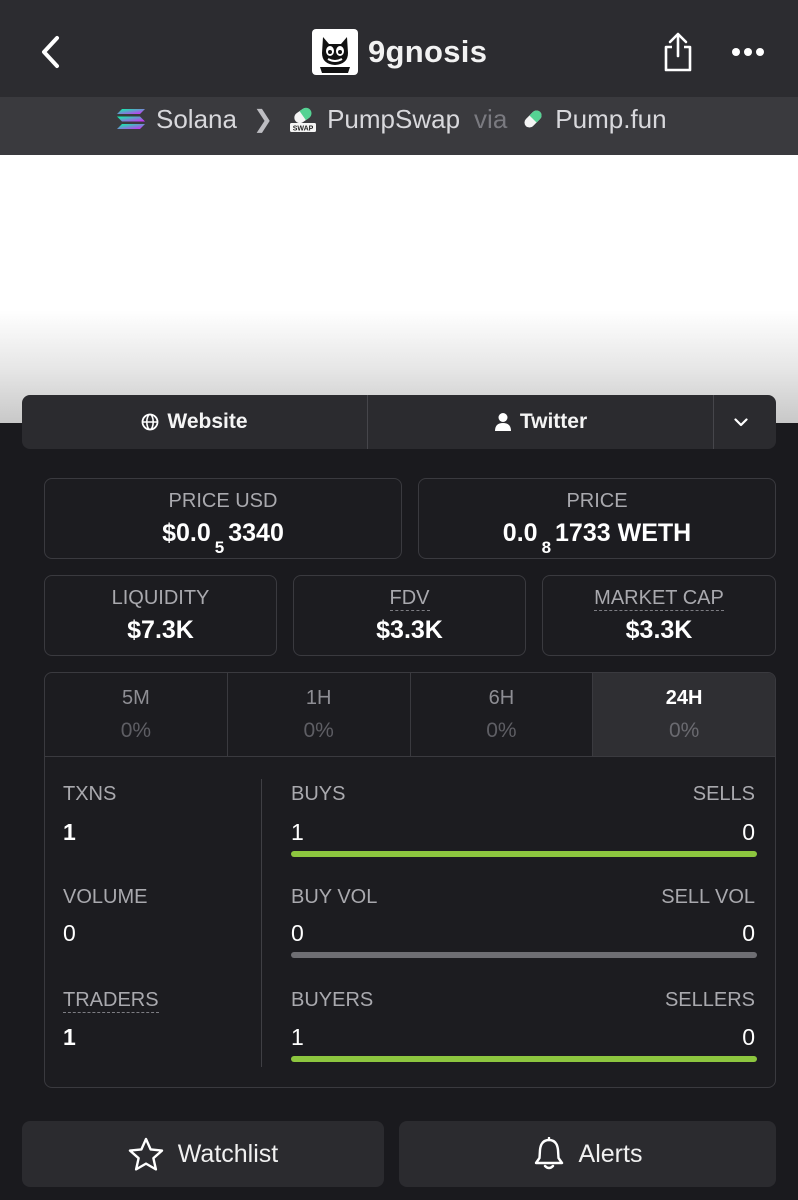  What do you see at coordinates (69, 933) in the screenshot?
I see `volume-value: 0` at bounding box center [69, 933].